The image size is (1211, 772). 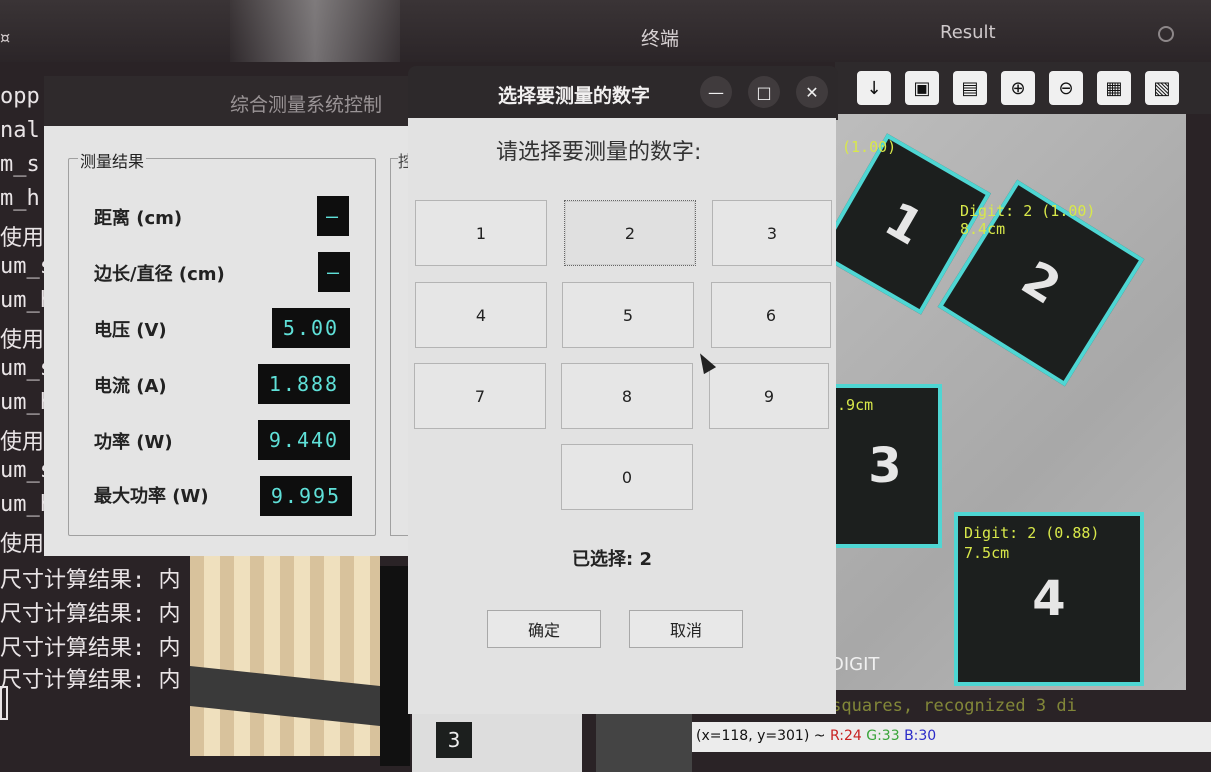 What do you see at coordinates (612, 559) in the screenshot?
I see `selected-digit-text: 已选择: 2` at bounding box center [612, 559].